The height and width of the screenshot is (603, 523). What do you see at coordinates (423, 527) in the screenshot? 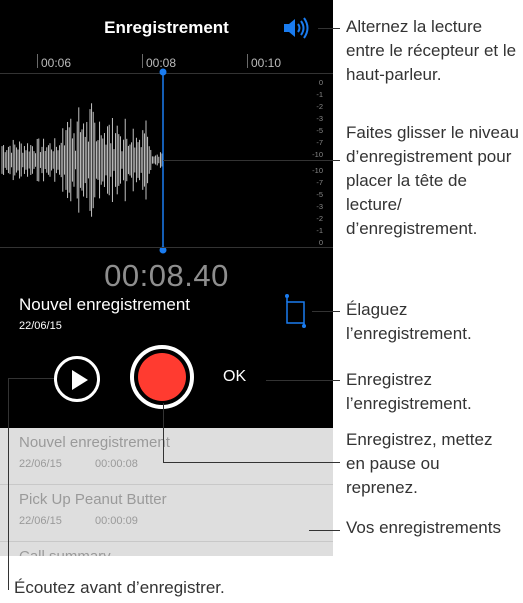
I see `callout-recordings: Vos enregistrements` at bounding box center [423, 527].